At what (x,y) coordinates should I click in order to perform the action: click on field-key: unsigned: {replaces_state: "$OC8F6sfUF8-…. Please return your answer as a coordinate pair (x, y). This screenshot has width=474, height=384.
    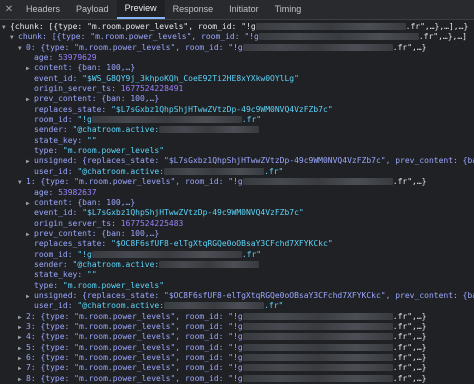
    Looking at the image, I should click on (254, 295).